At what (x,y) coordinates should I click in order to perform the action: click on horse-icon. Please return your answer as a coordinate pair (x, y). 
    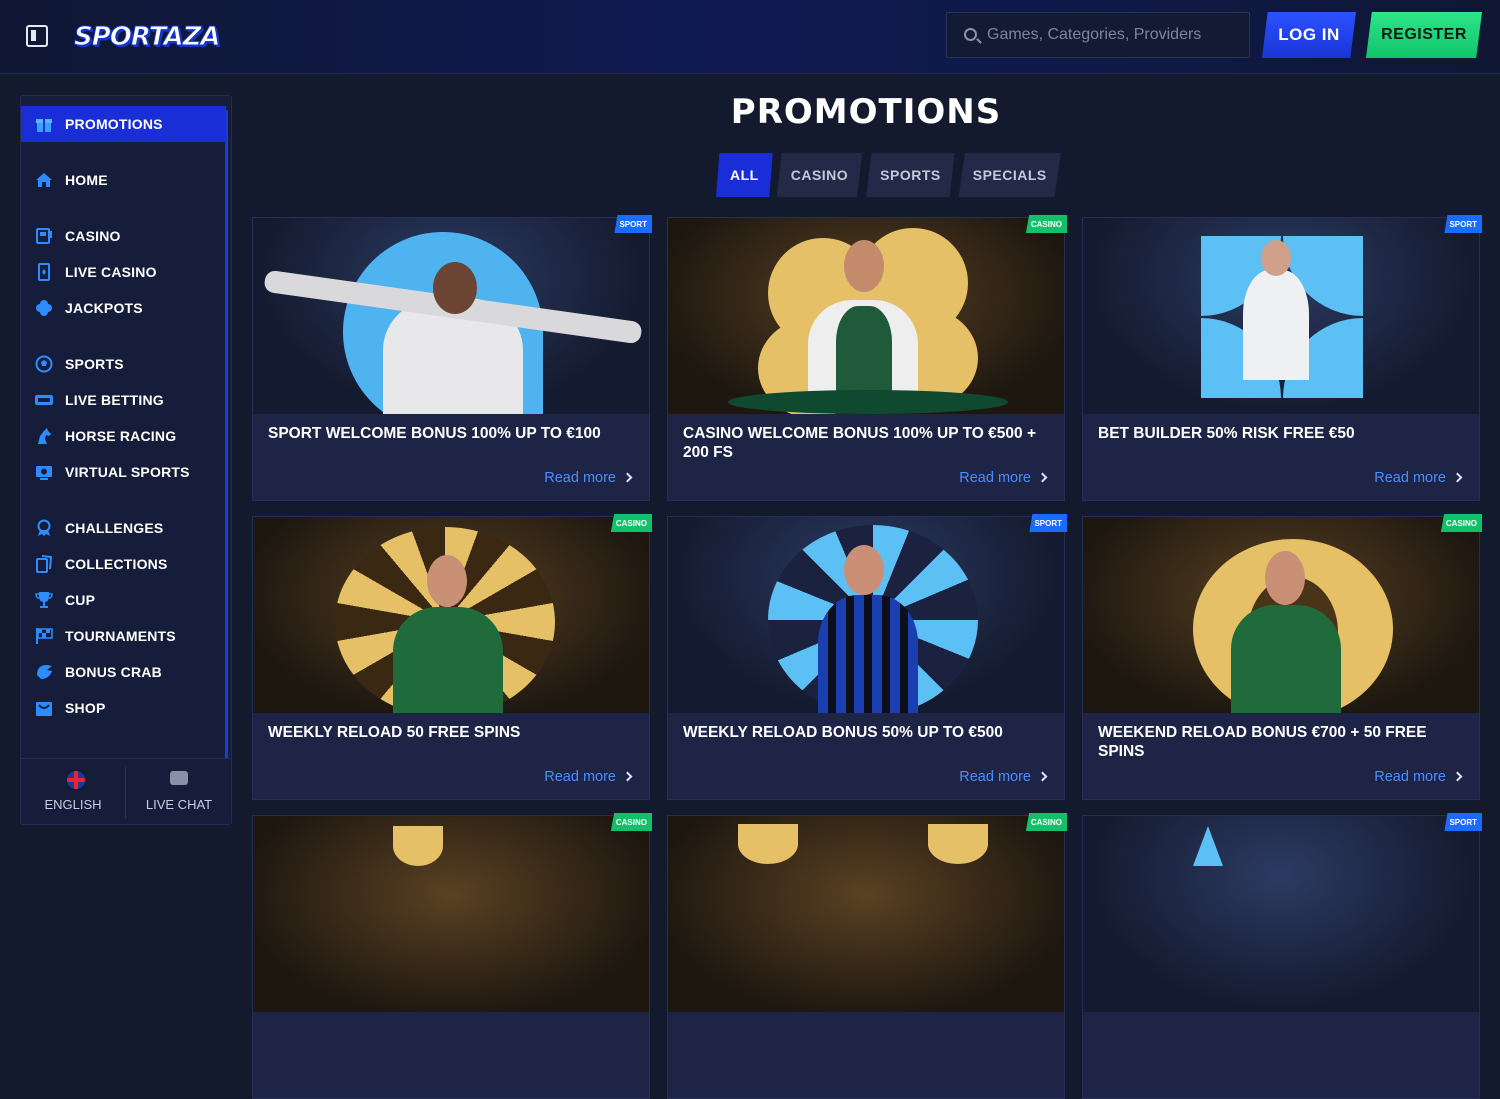
    Looking at the image, I should click on (44, 436).